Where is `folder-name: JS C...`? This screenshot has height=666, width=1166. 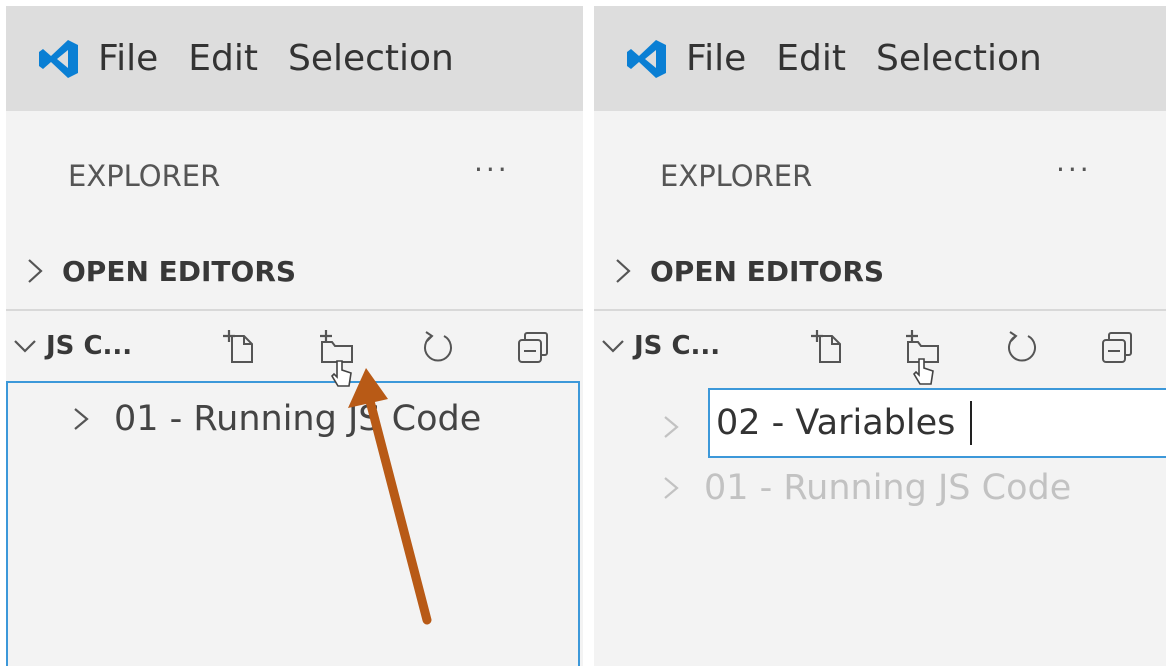 folder-name: JS C... is located at coordinates (677, 346).